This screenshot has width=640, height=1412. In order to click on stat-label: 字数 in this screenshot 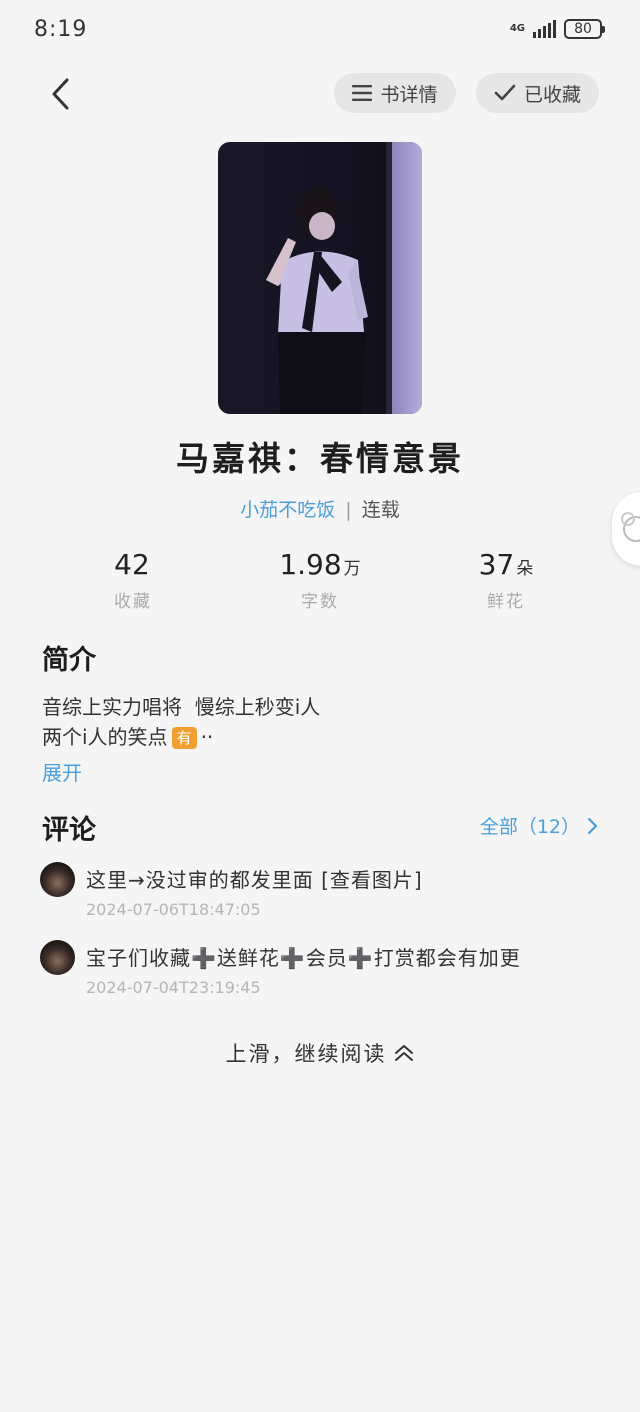, I will do `click(320, 602)`.